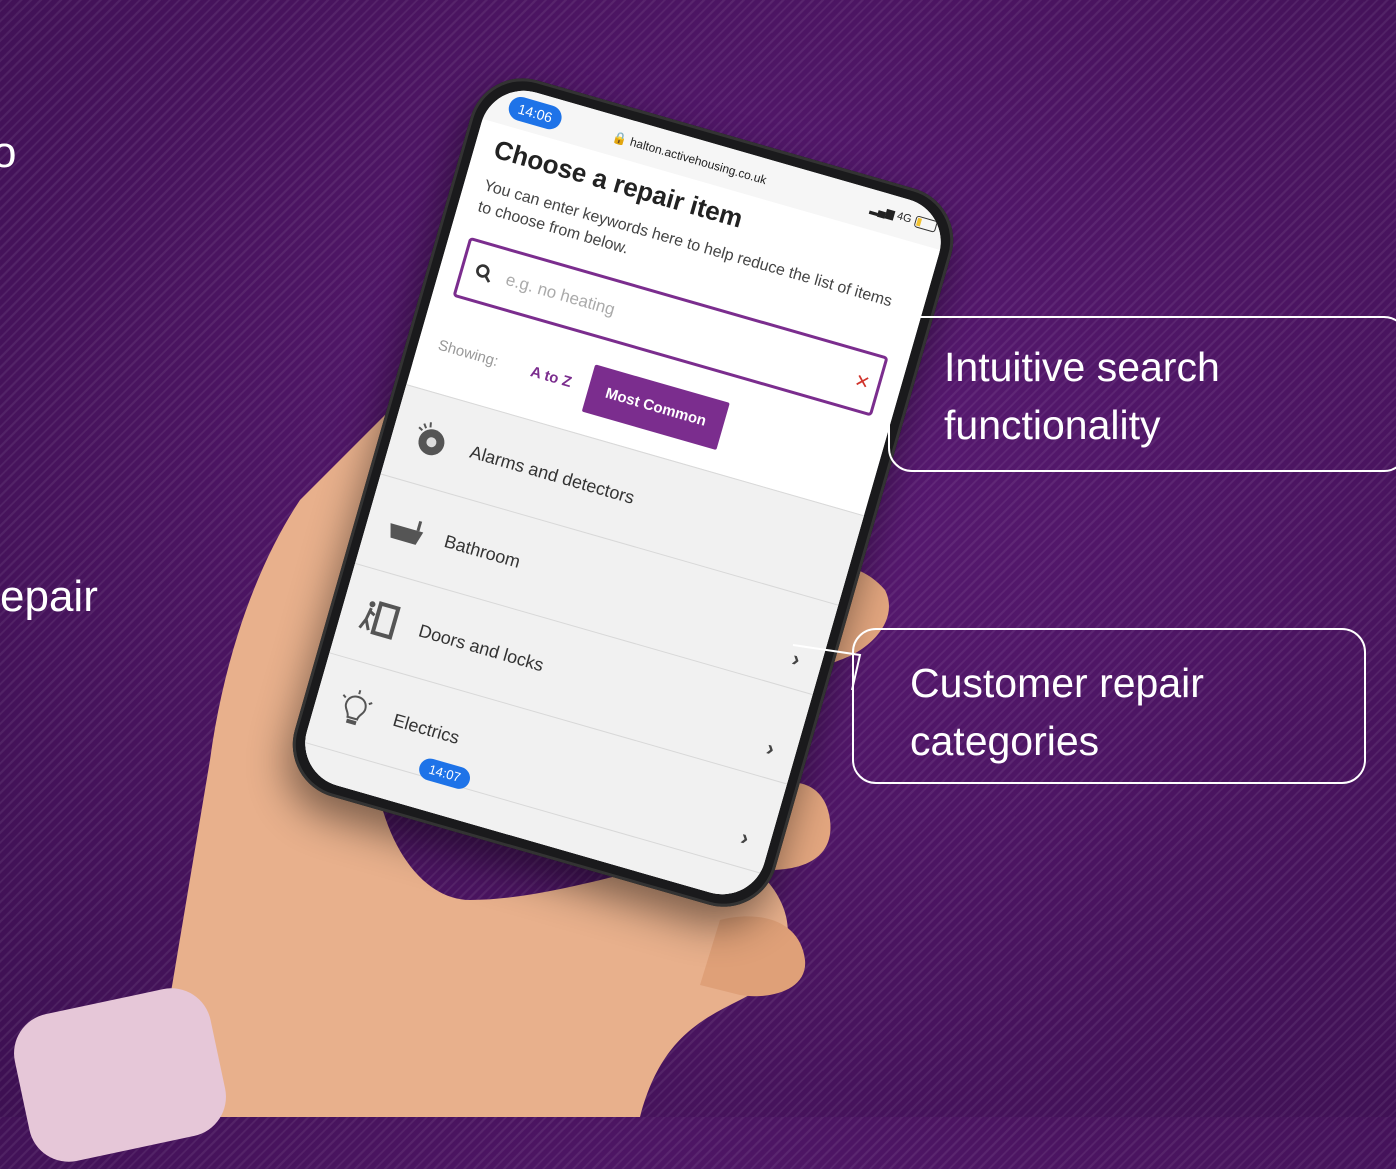  I want to click on status-time: 14:06, so click(535, 113).